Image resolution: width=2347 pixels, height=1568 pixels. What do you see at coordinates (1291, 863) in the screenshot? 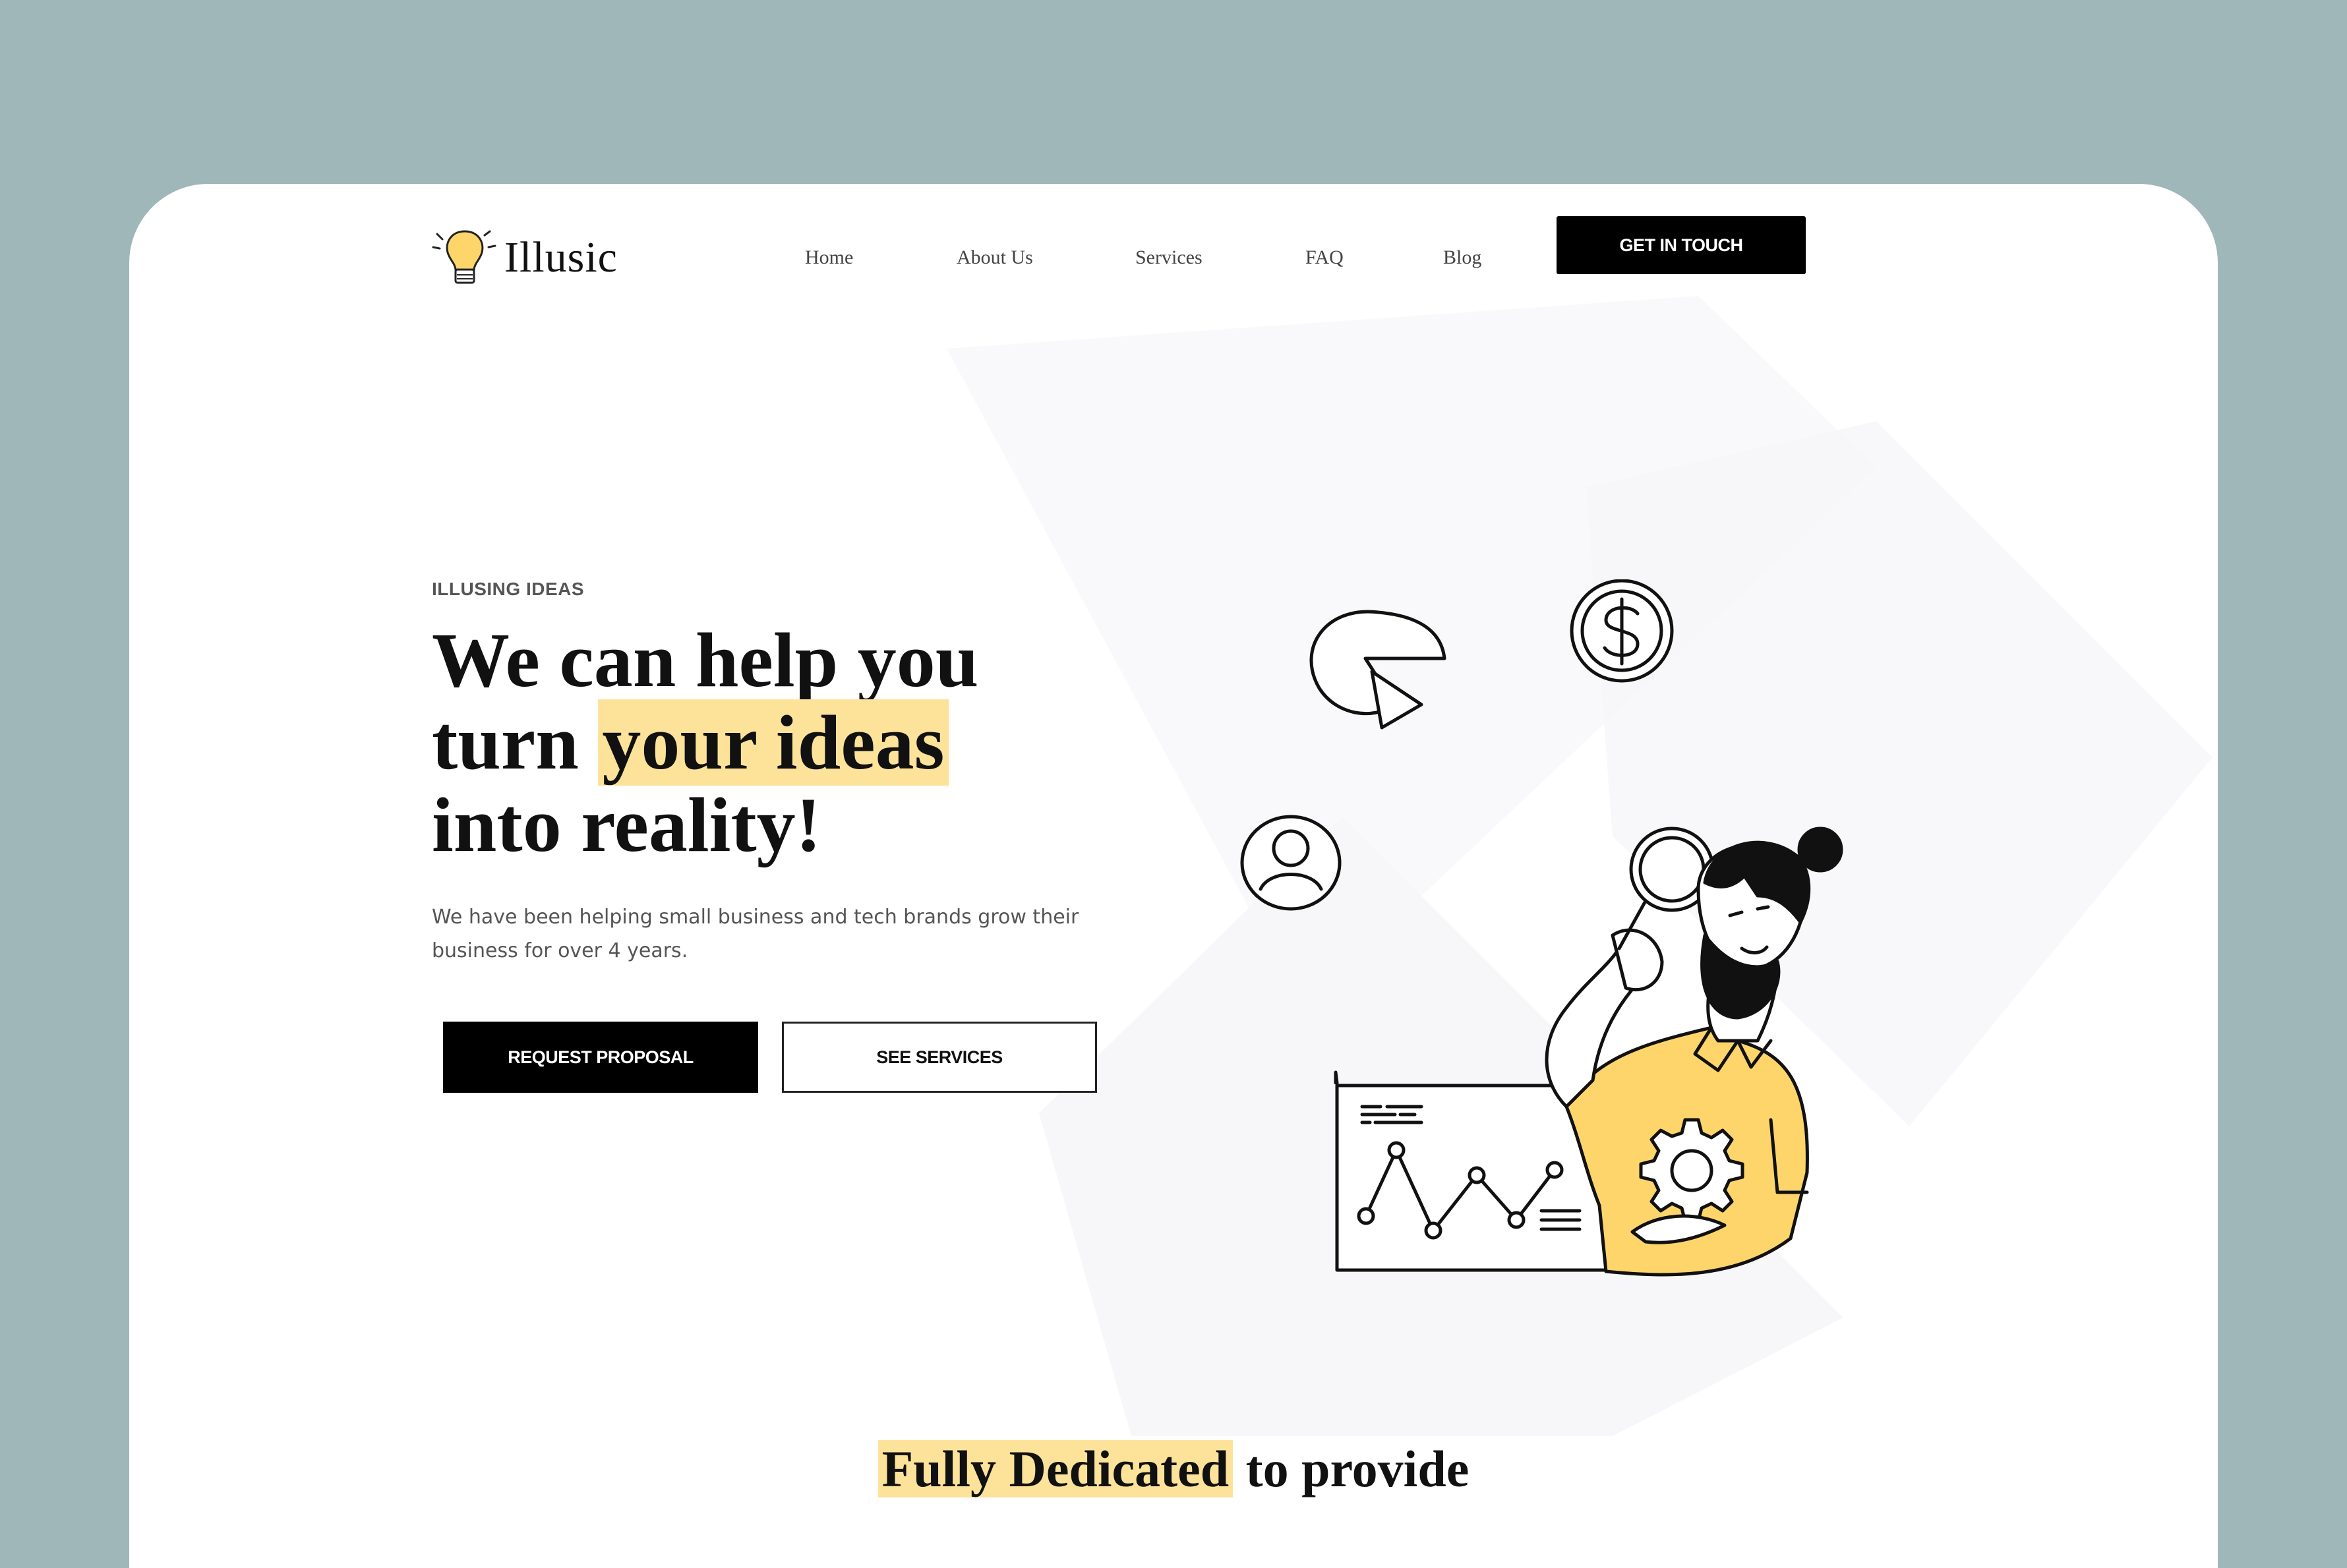
I see `user-avatar-icon` at bounding box center [1291, 863].